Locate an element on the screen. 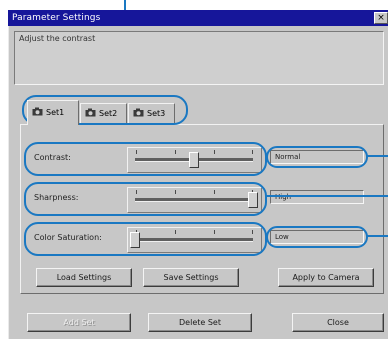 The width and height of the screenshot is (388, 339). load-settings-button: Load Settings is located at coordinates (84, 277).